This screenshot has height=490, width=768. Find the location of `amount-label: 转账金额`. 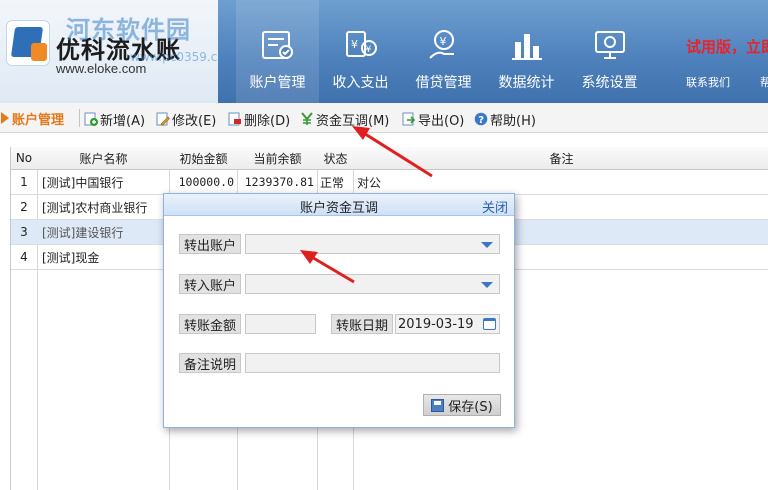

amount-label: 转账金额 is located at coordinates (210, 324).